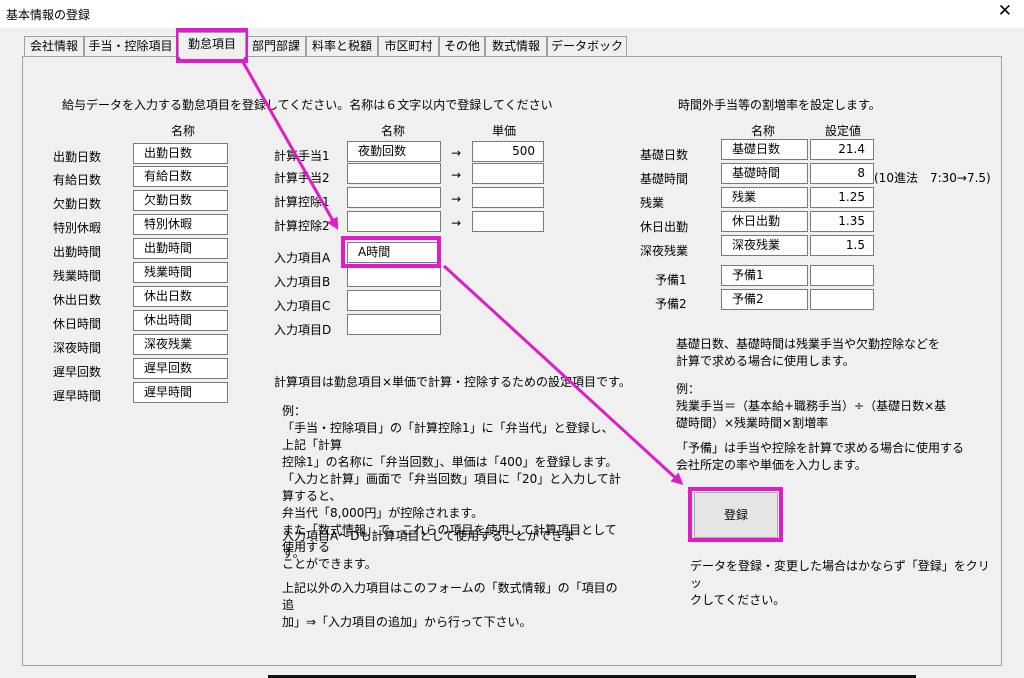 The image size is (1024, 678). I want to click on title-bar: 基本情報の登録 ✕, so click(512, 14).